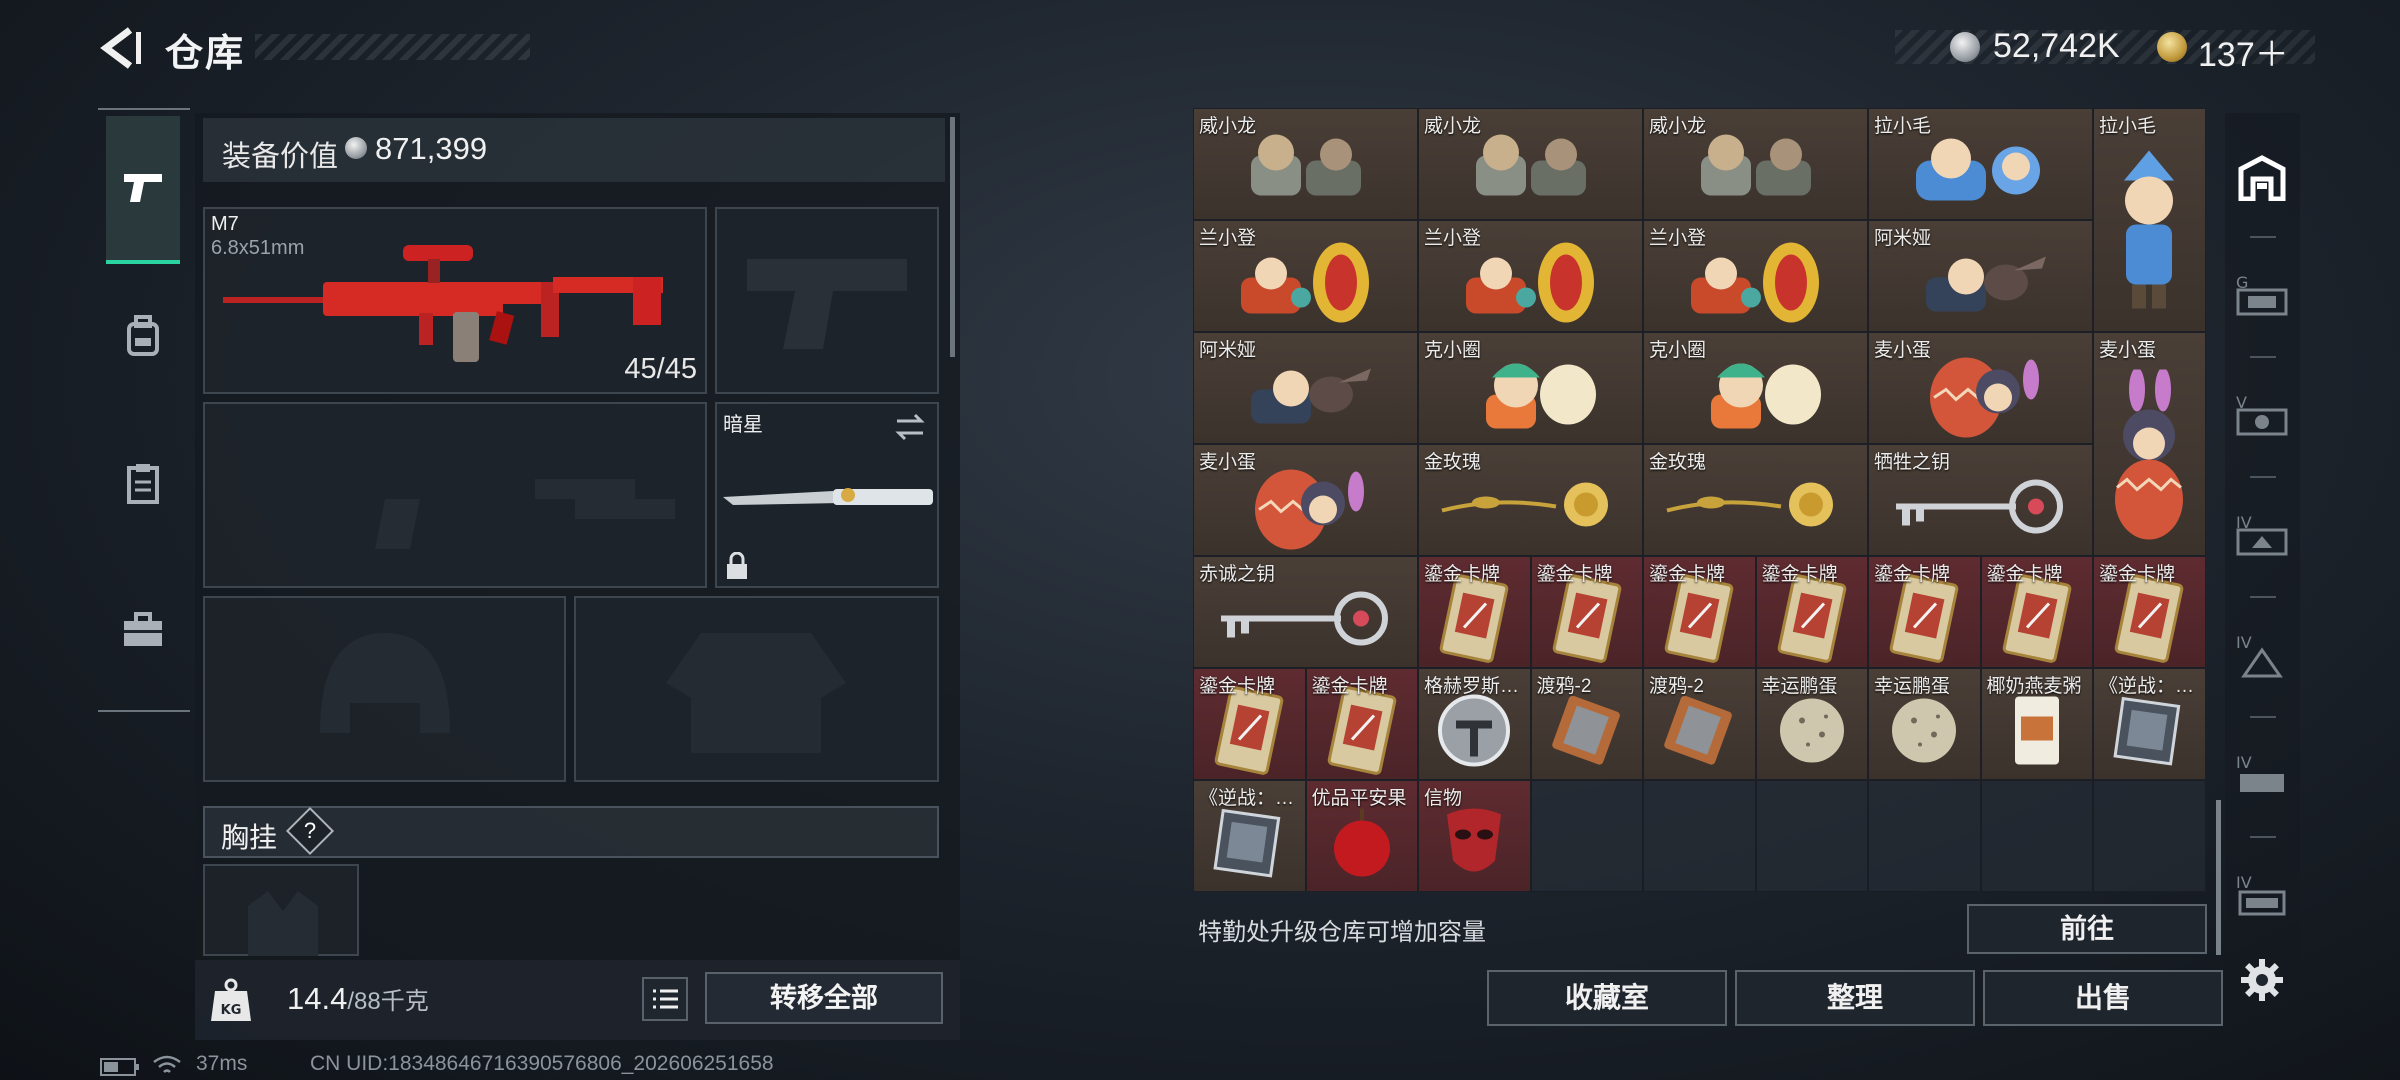 The width and height of the screenshot is (2400, 1080). I want to click on storage-tab, so click(2262, 178).